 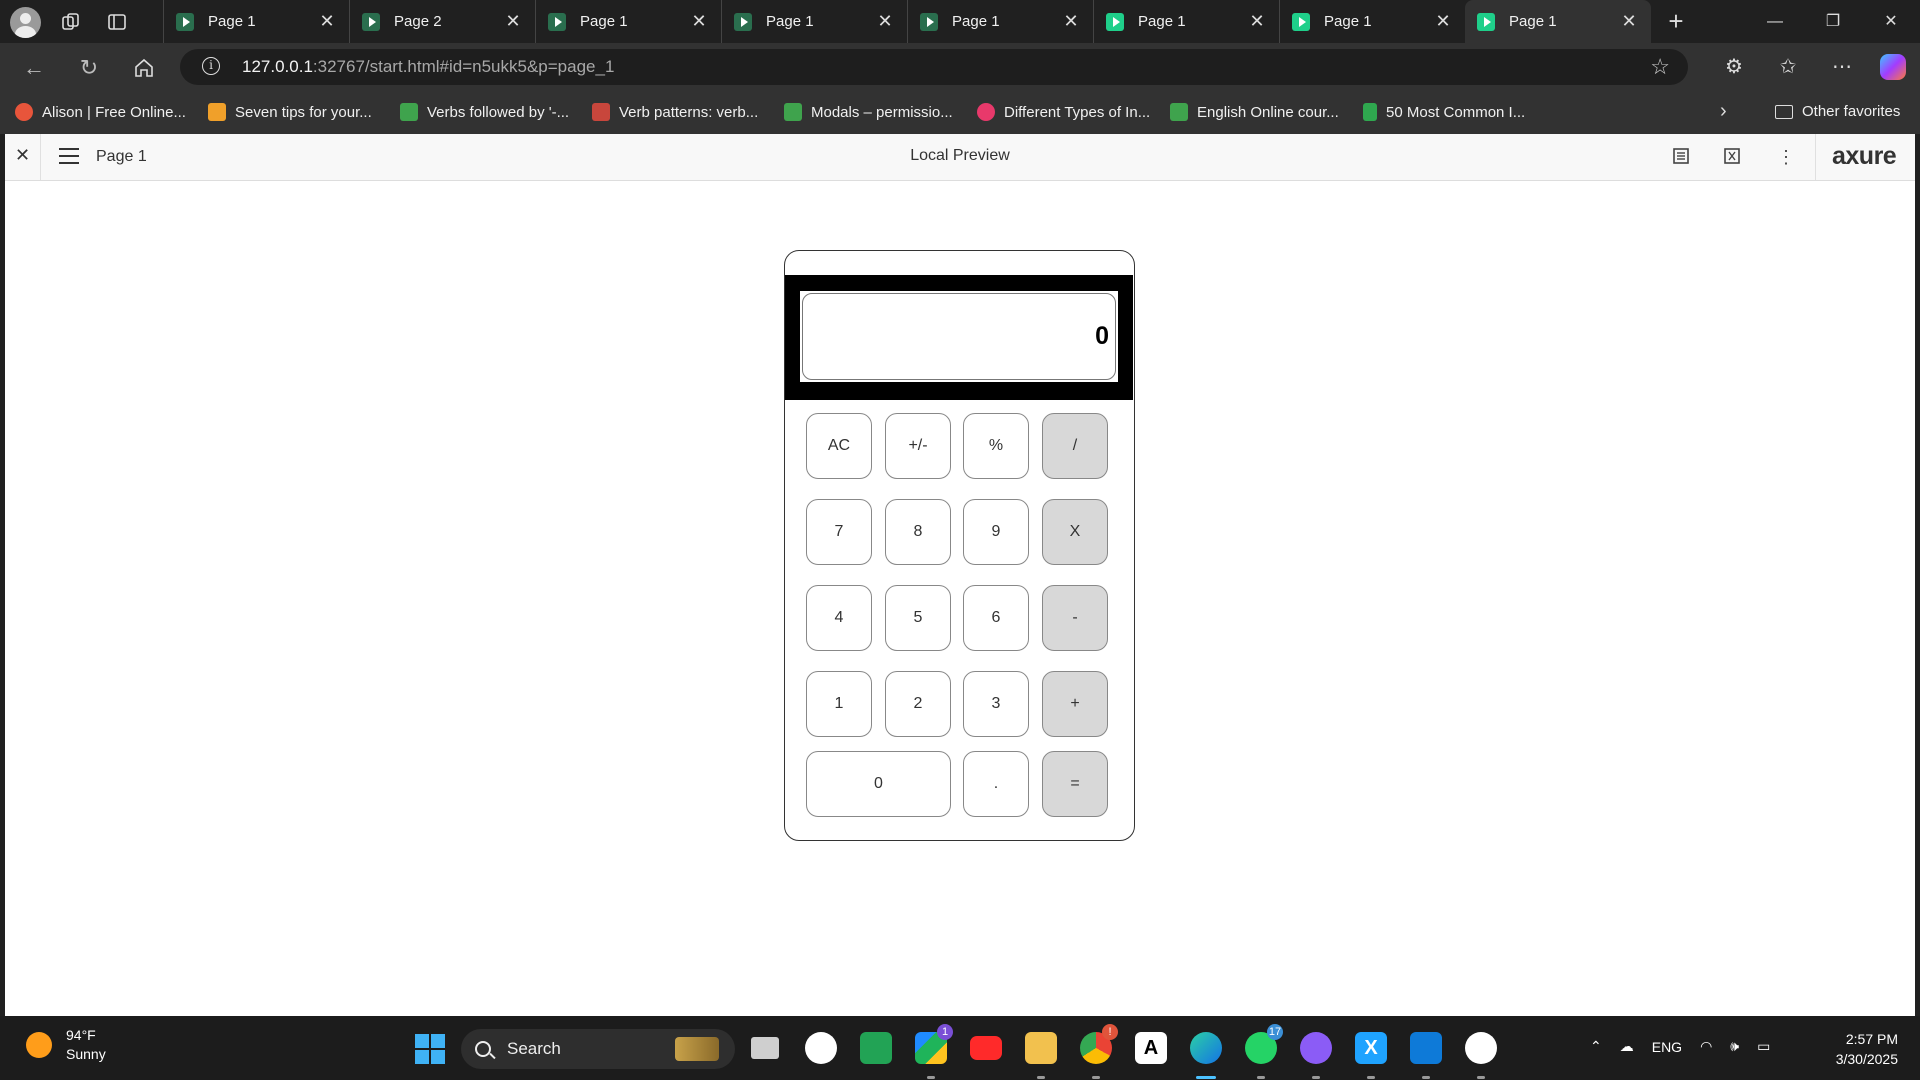 I want to click on favorite-star-icon: ☆, so click(x=1660, y=67).